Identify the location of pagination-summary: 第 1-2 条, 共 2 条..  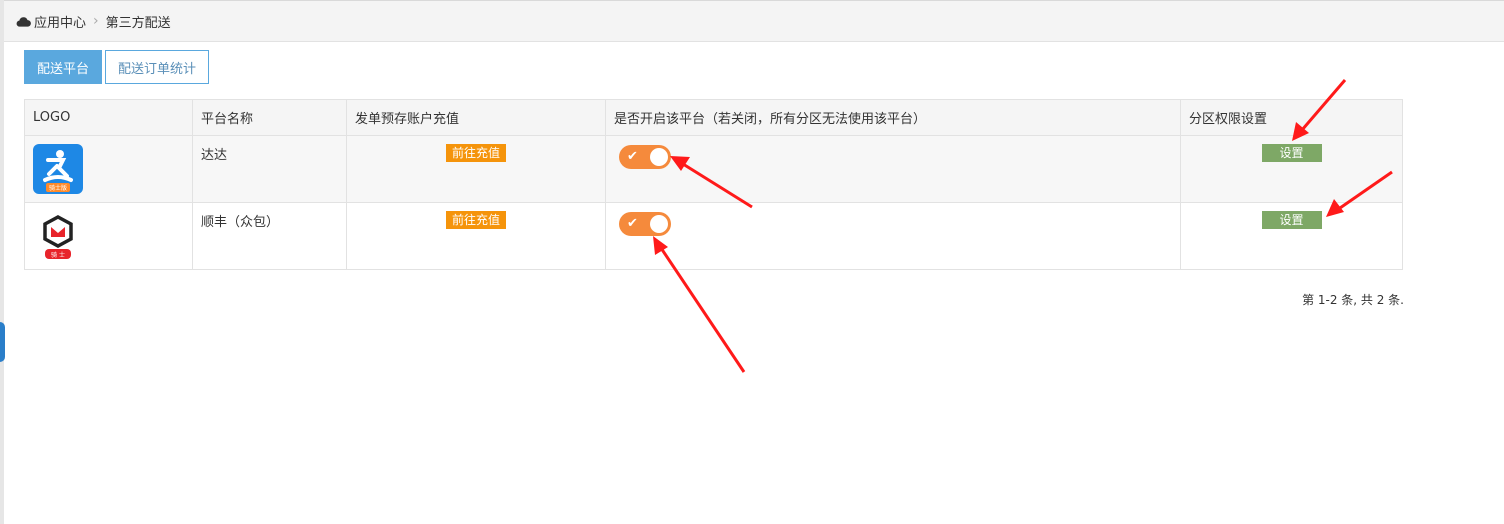
(1353, 300).